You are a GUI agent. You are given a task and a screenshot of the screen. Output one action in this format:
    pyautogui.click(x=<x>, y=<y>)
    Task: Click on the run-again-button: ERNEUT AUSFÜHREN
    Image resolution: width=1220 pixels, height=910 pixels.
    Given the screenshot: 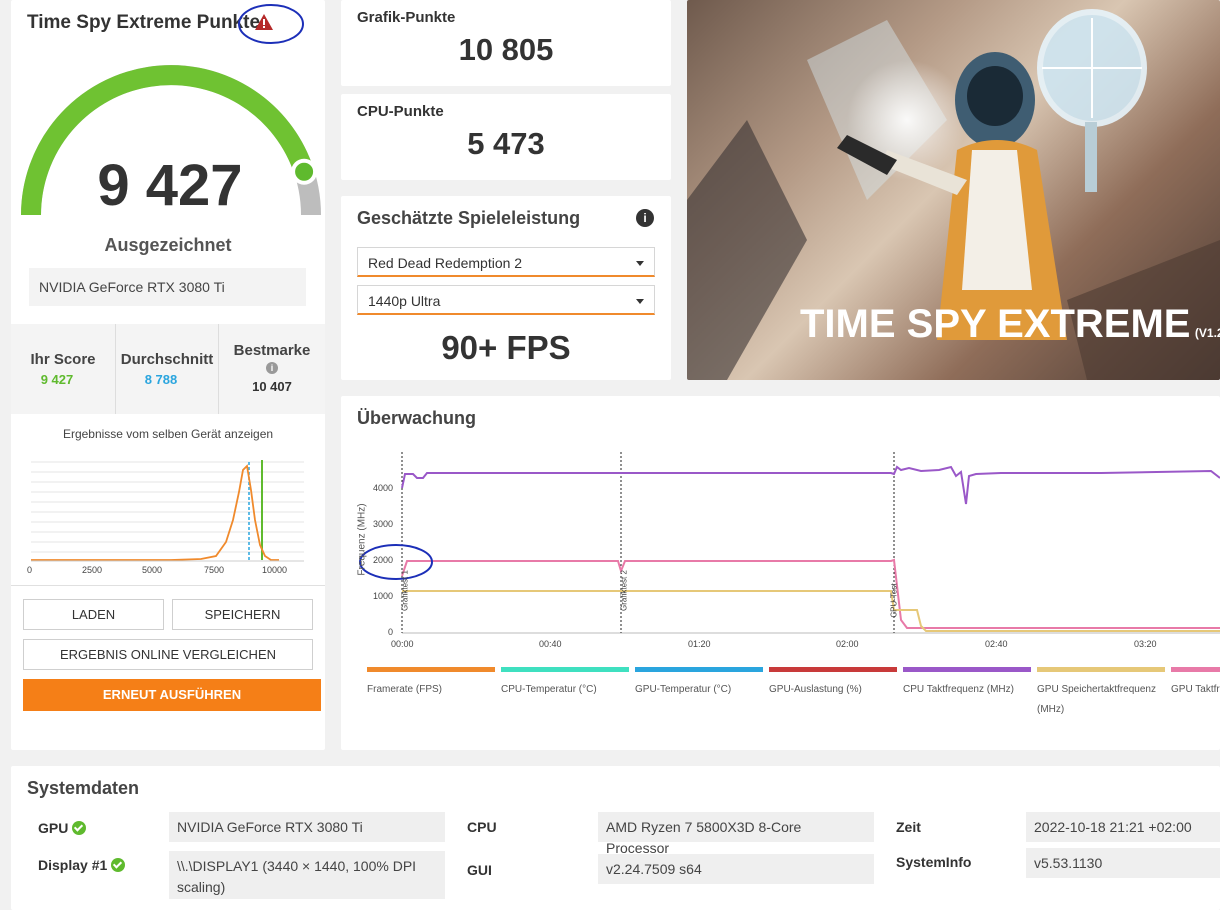 What is the action you would take?
    pyautogui.click(x=172, y=695)
    